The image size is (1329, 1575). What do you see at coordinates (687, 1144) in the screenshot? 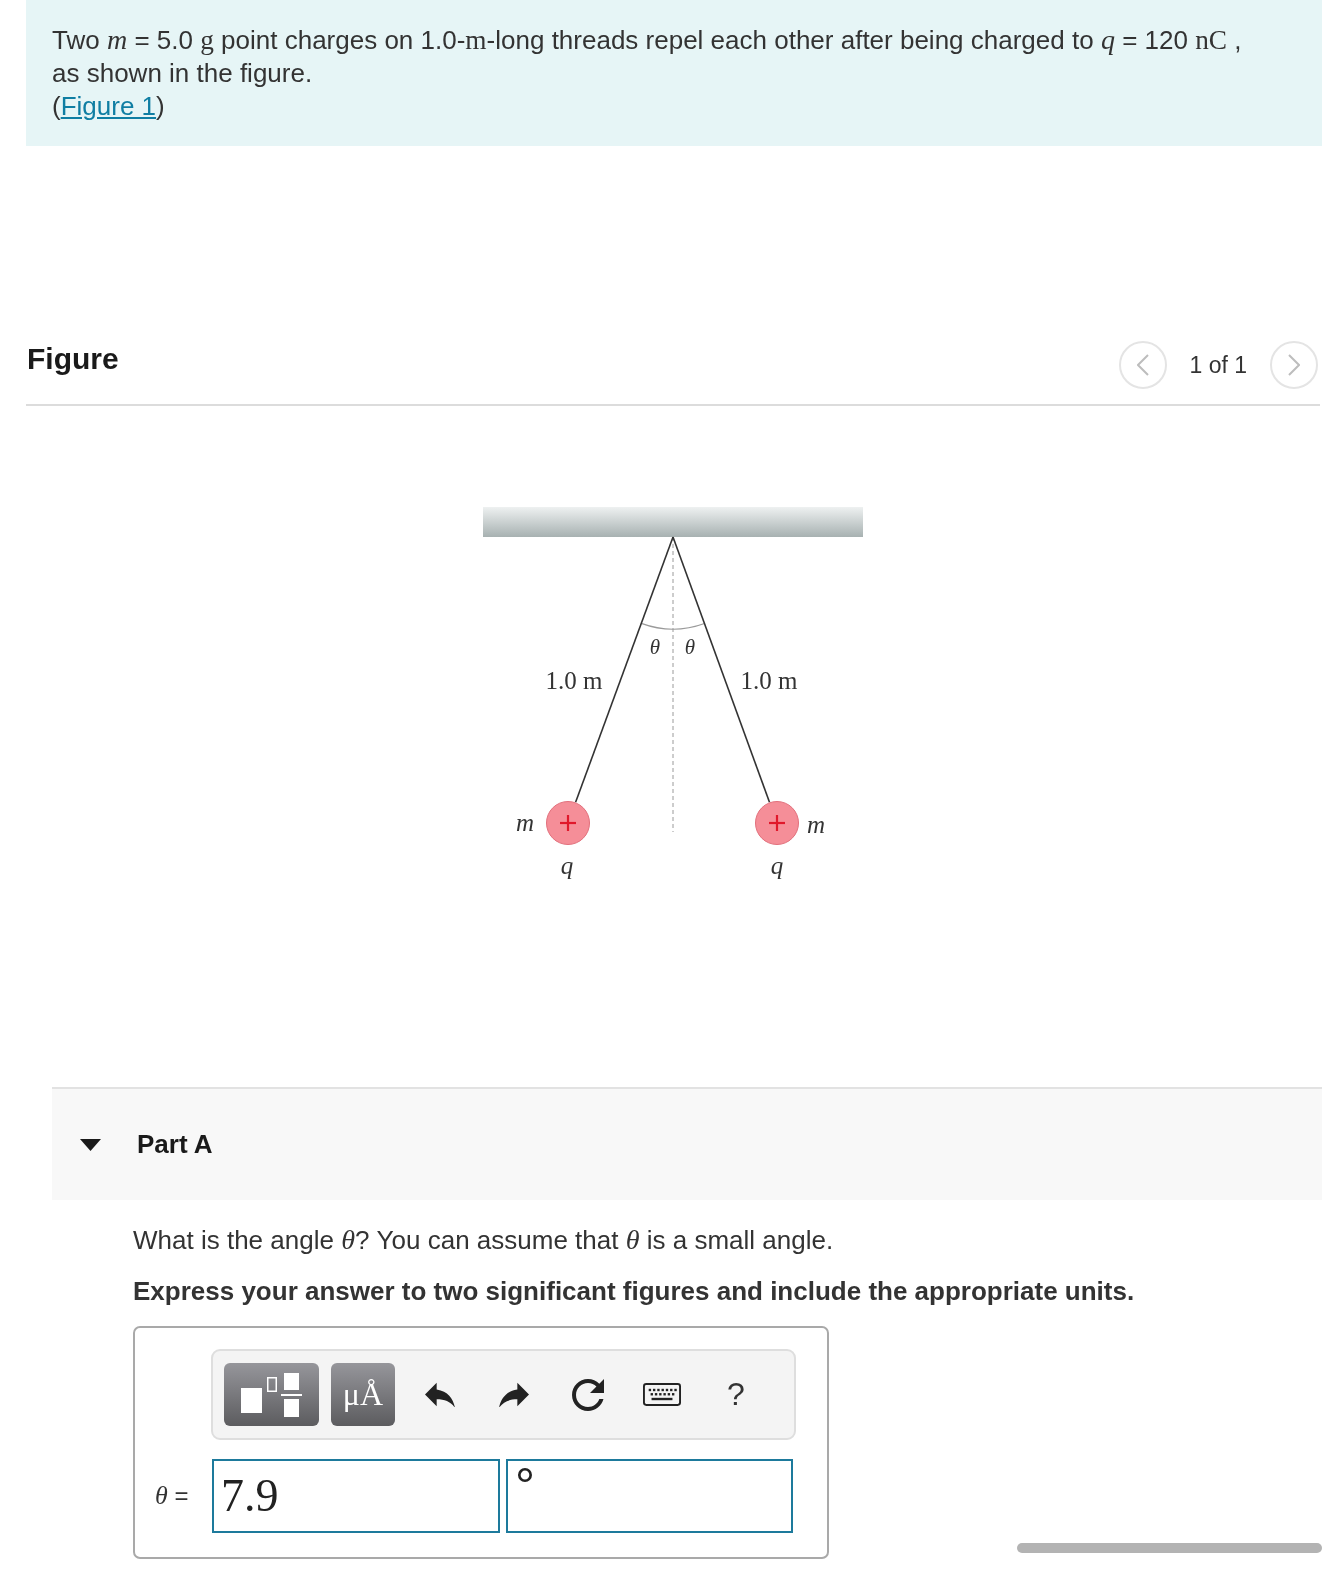
I see `part-header: Part A` at bounding box center [687, 1144].